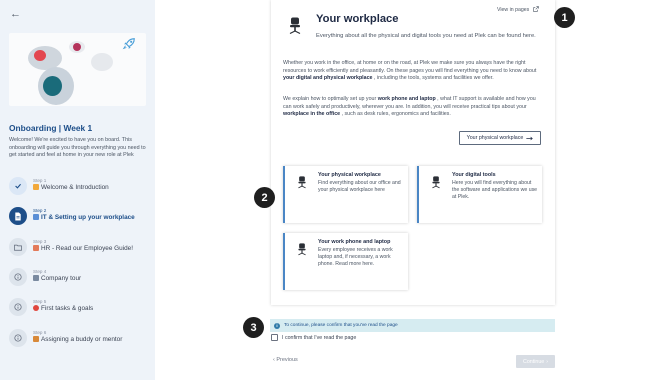 This screenshot has height=380, width=650. I want to click on continue-label: Continue, so click(534, 361).